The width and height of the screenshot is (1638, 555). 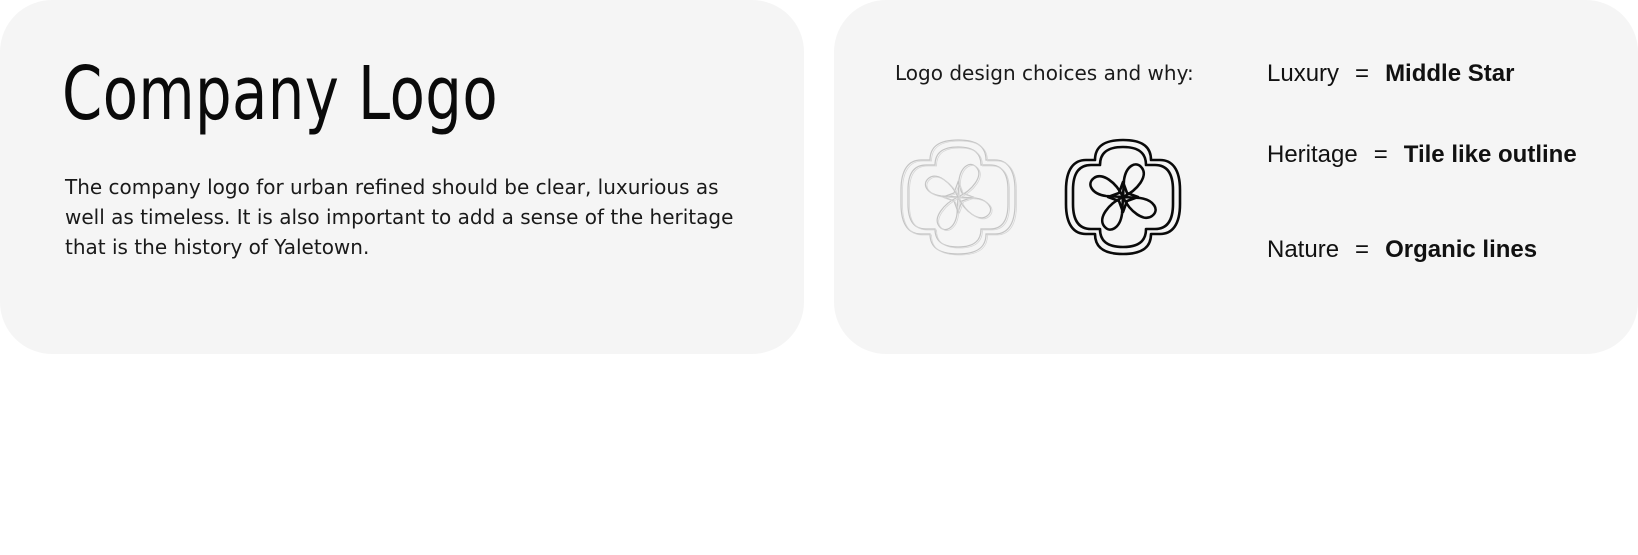 I want to click on choice-term: Nature, so click(x=1303, y=249).